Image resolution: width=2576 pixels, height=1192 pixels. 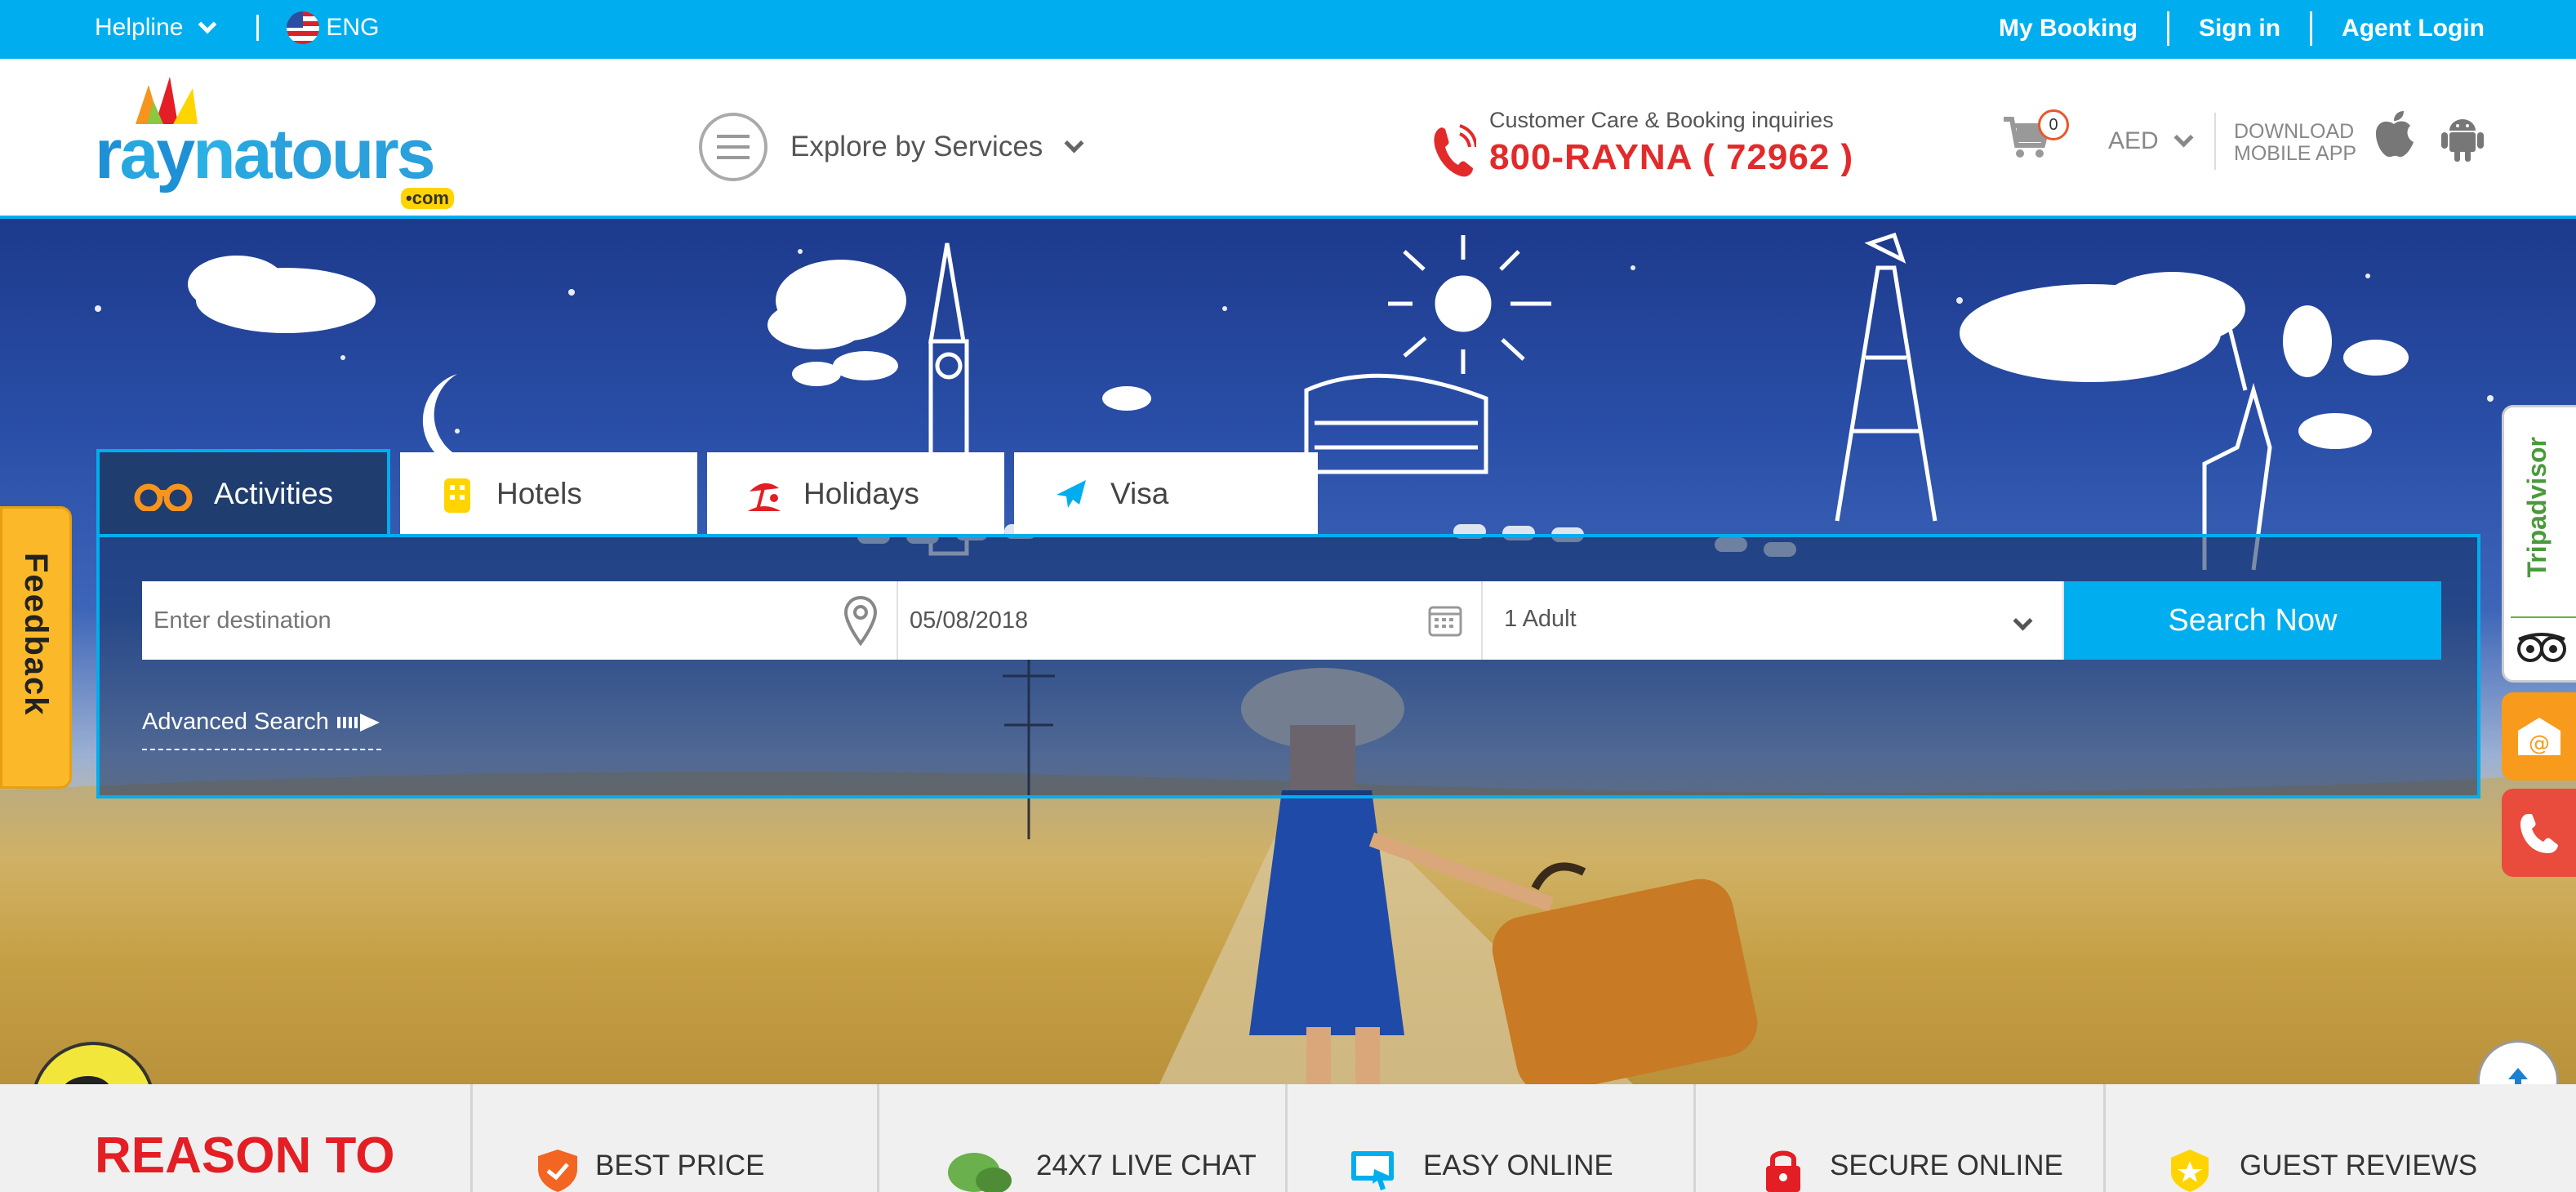 I want to click on search-fields: 1 Adult Search Now, so click(x=1291, y=620).